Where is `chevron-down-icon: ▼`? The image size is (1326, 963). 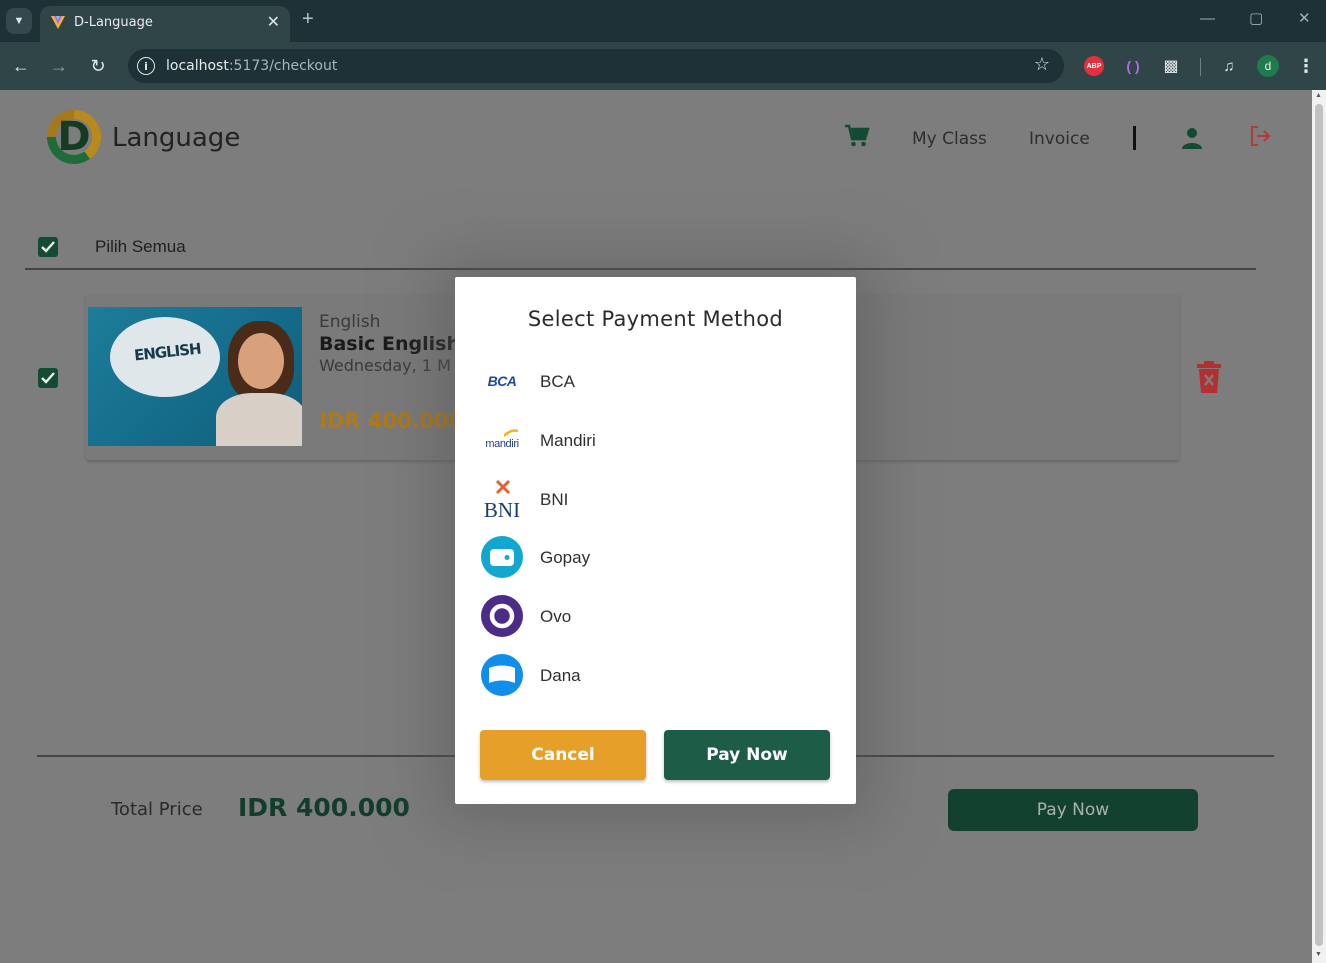 chevron-down-icon: ▼ is located at coordinates (19, 21).